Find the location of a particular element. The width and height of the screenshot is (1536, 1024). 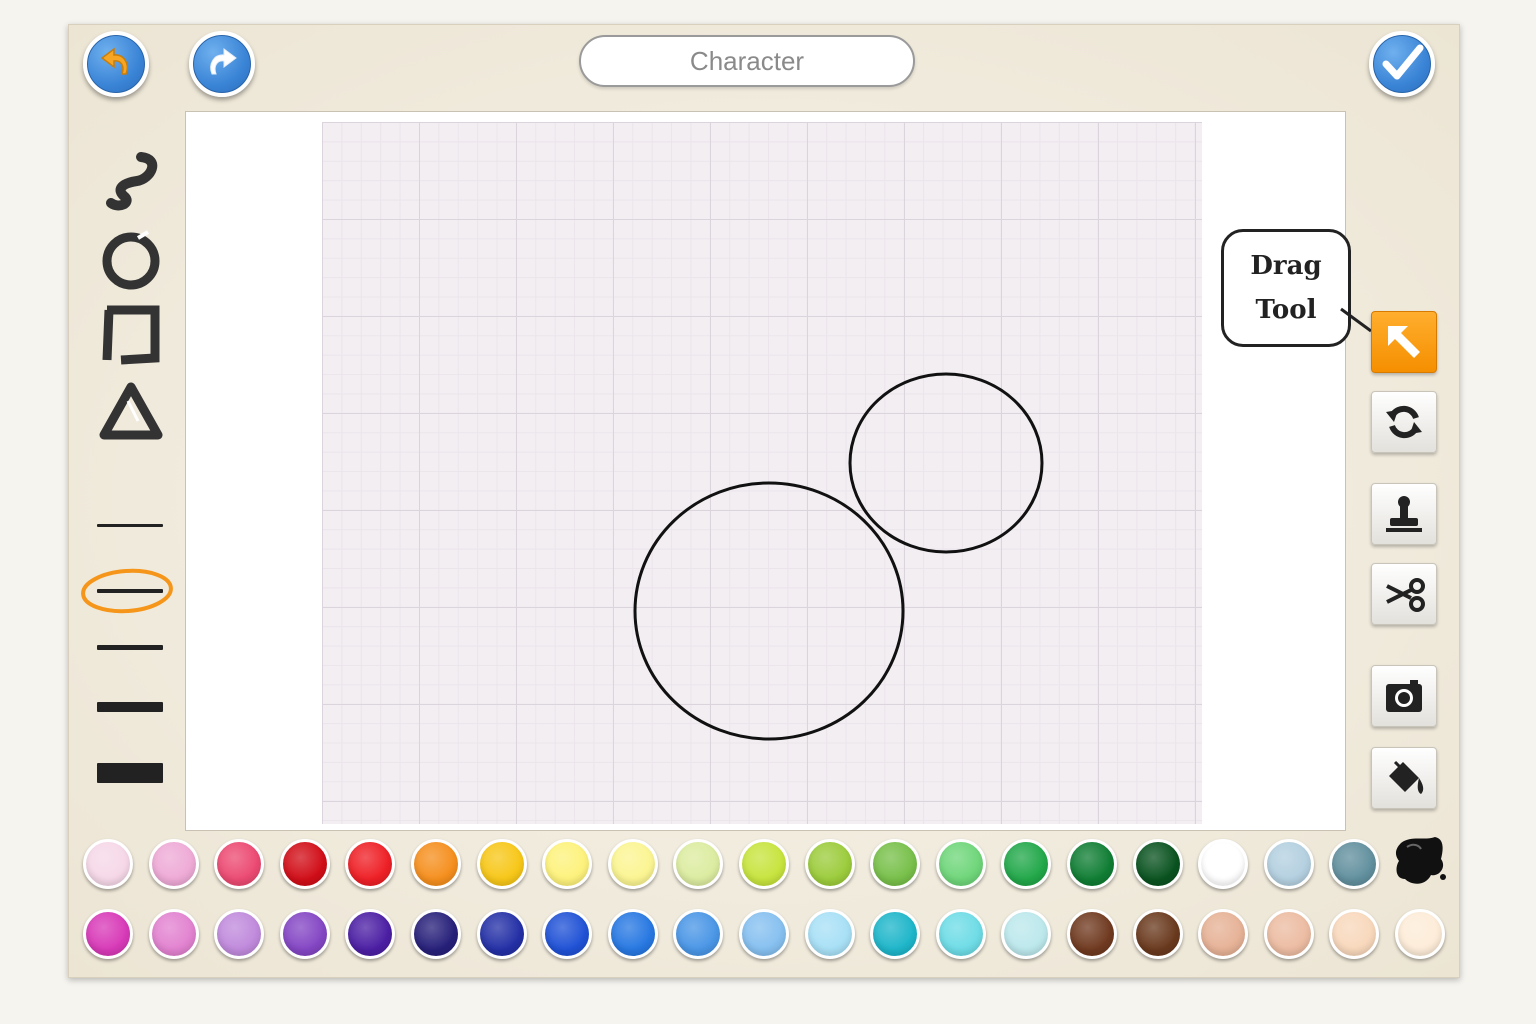

circle-tool is located at coordinates (131, 261).